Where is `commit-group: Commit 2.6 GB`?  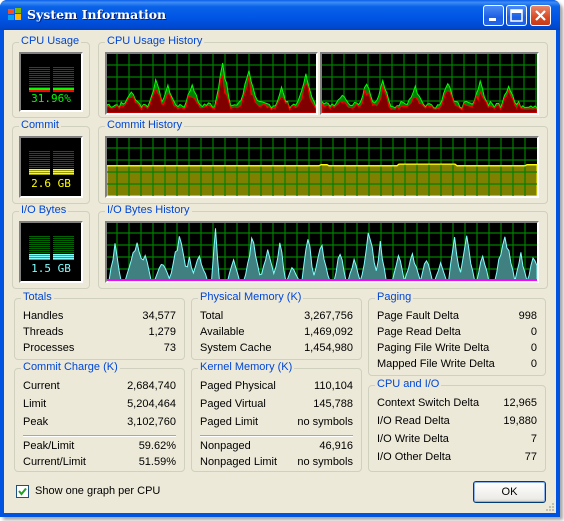 commit-group: Commit 2.6 GB is located at coordinates (51, 161).